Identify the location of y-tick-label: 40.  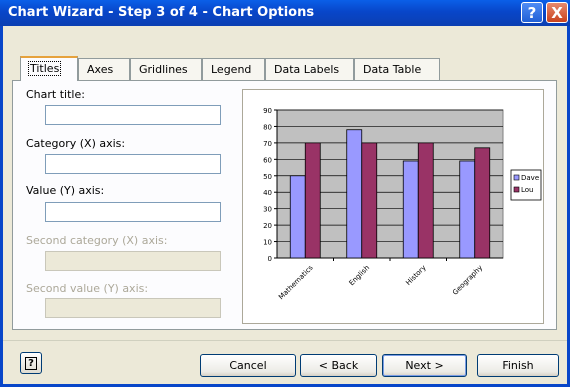
(267, 193).